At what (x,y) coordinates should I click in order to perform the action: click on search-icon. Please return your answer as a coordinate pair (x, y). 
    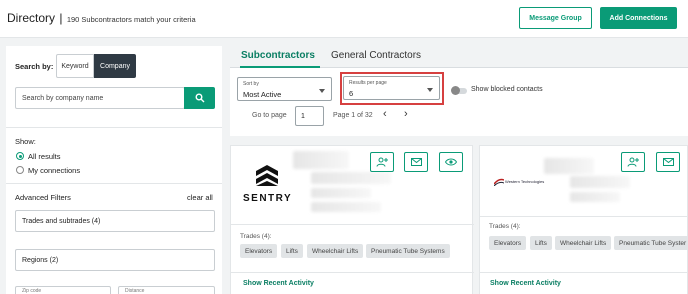
    Looking at the image, I should click on (199, 98).